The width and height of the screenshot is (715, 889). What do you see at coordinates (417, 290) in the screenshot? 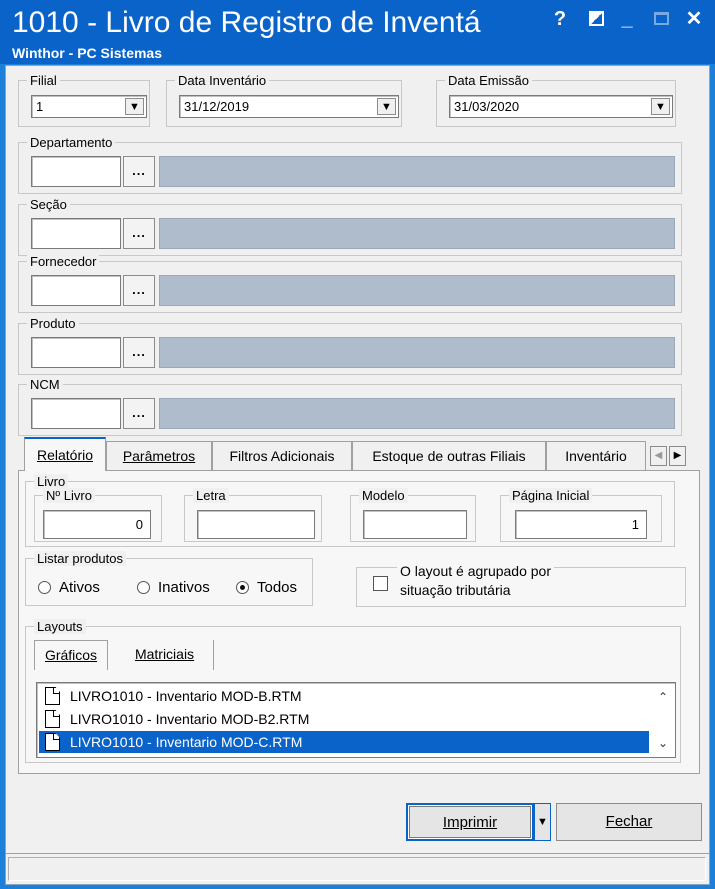
I see `fornecedor-description` at bounding box center [417, 290].